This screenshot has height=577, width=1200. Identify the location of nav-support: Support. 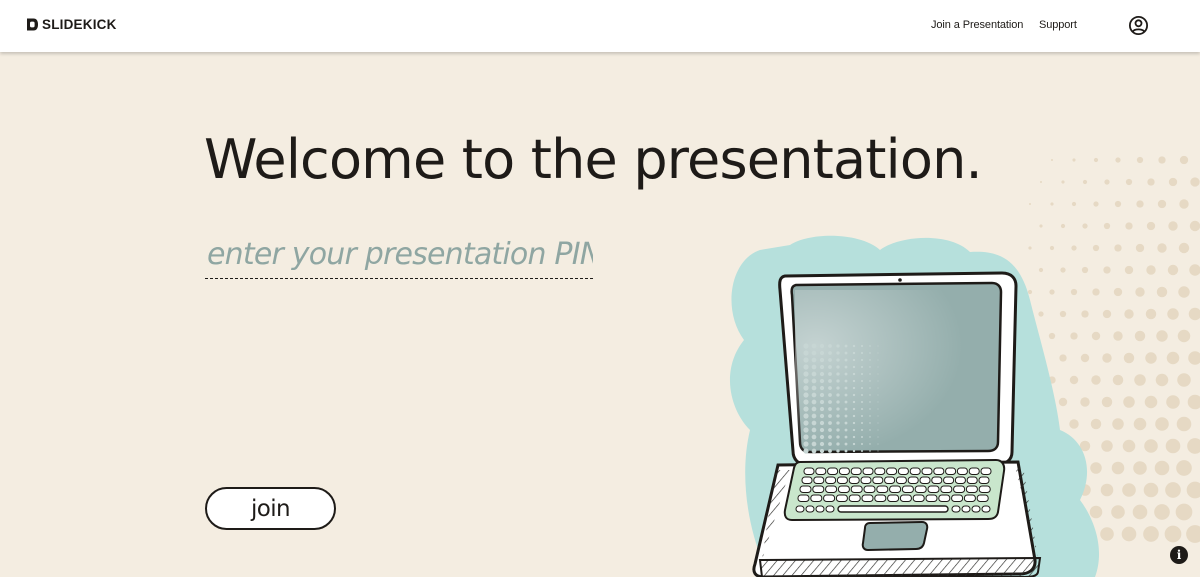
(1058, 25).